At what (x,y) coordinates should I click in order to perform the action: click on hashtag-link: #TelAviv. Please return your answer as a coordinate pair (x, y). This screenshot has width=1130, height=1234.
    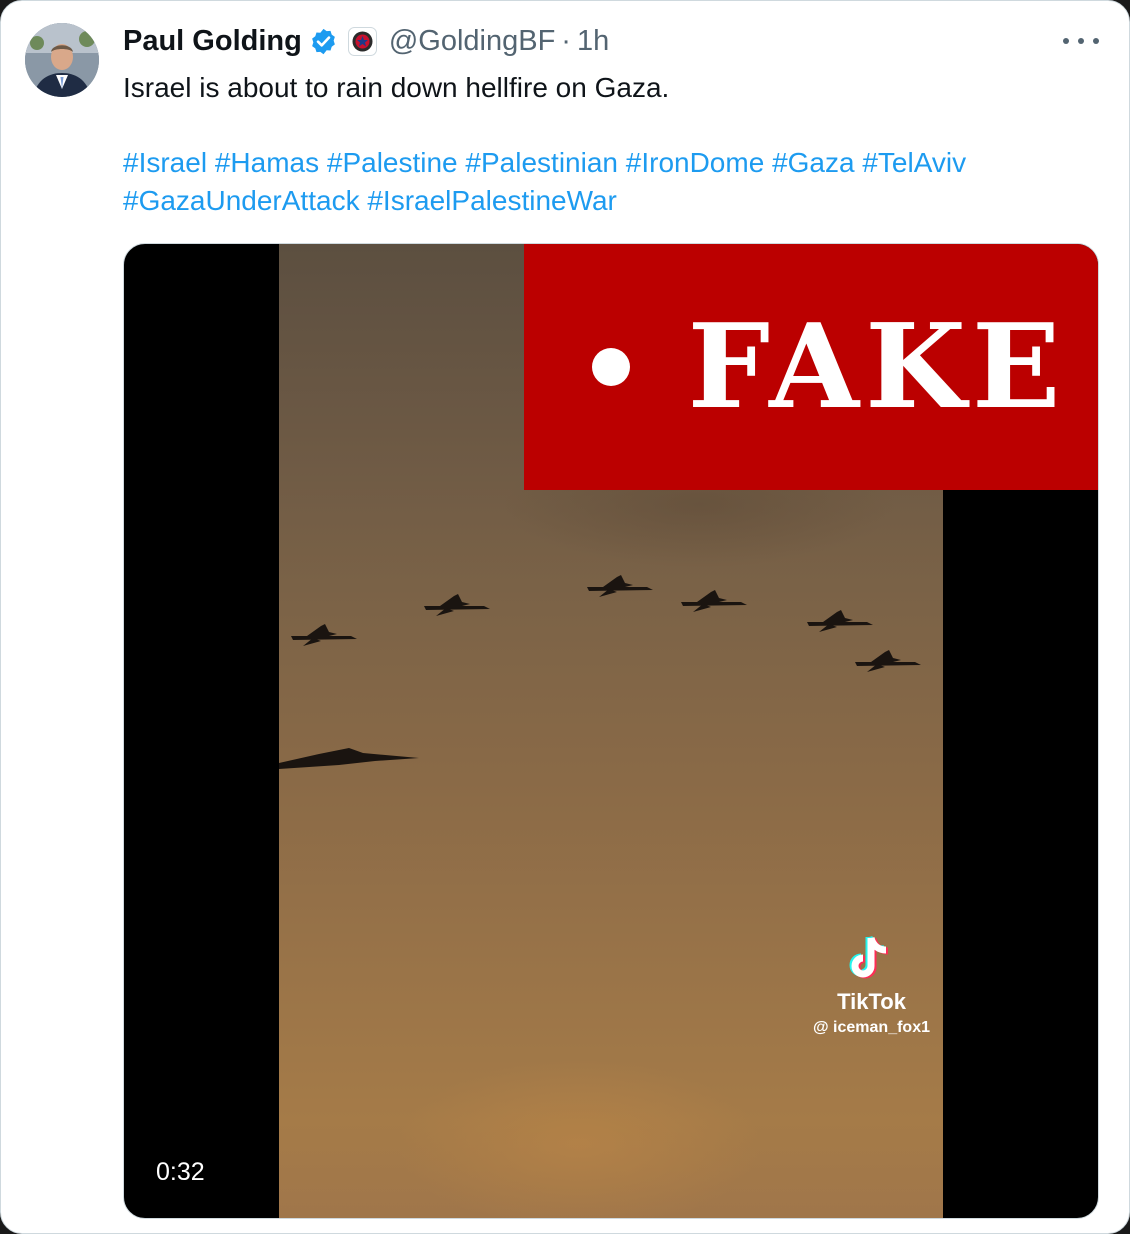
    Looking at the image, I should click on (914, 162).